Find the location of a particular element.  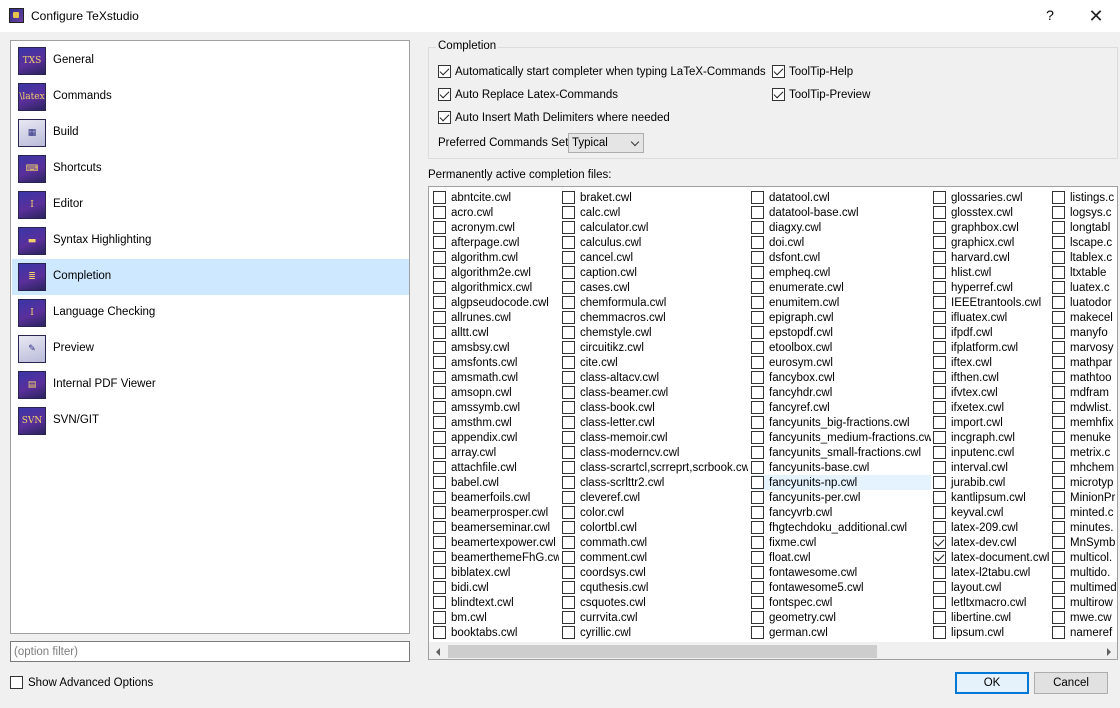

auto-insert-math-checkbox is located at coordinates (444, 117).